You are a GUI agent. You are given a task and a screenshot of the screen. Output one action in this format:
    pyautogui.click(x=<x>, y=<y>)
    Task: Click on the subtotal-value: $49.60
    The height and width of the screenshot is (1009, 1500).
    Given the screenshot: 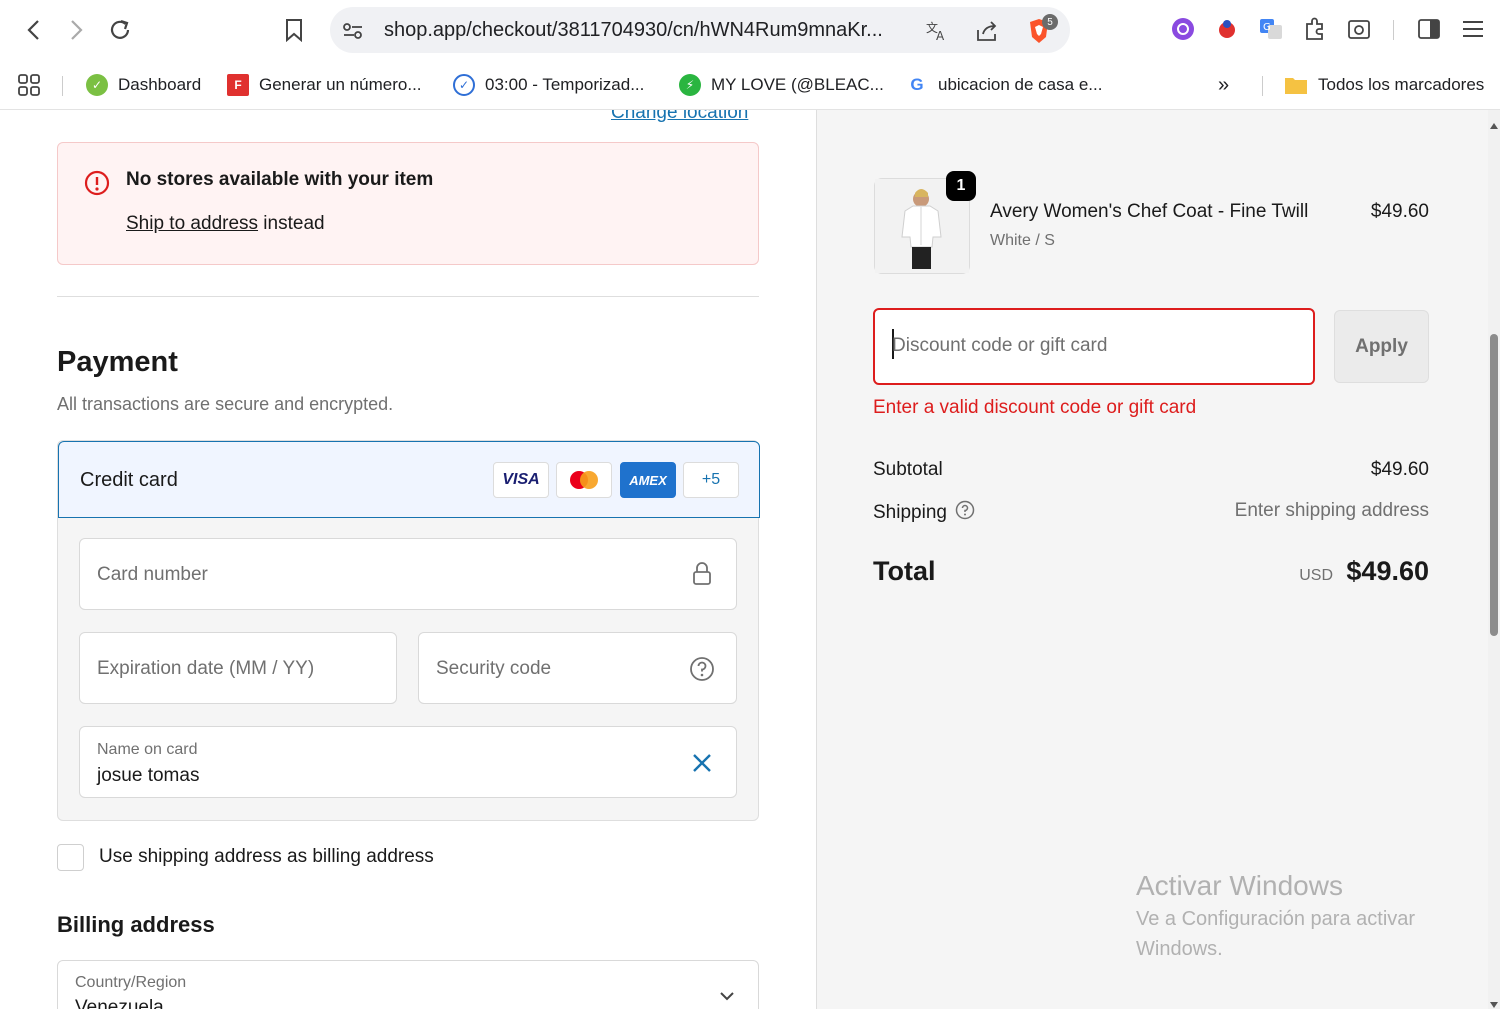 What is the action you would take?
    pyautogui.click(x=1399, y=469)
    